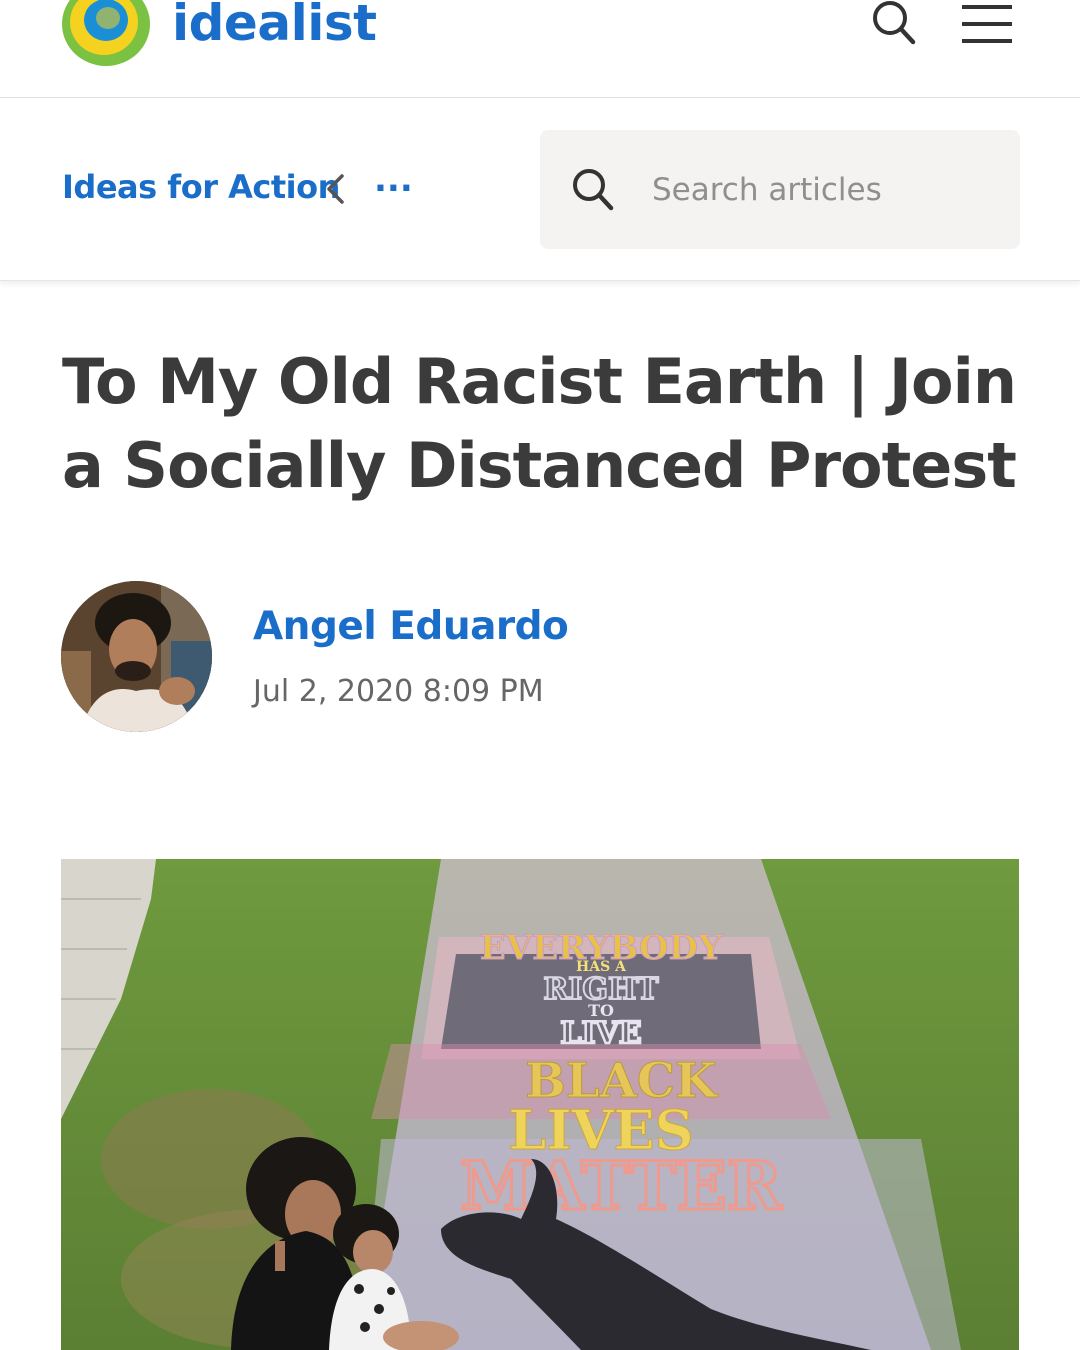 The width and height of the screenshot is (1080, 1350). Describe the element at coordinates (136, 656) in the screenshot. I see `author-avatar` at that location.